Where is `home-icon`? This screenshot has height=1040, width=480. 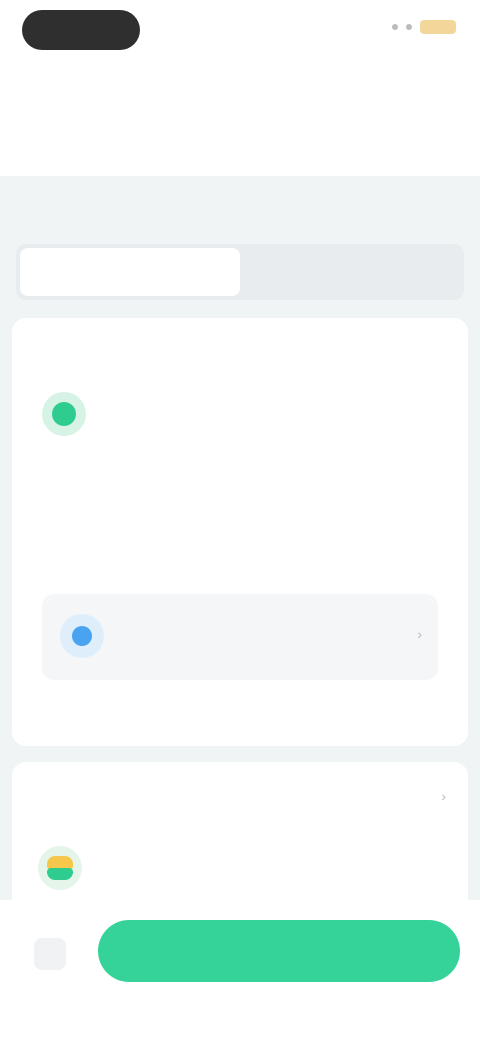 home-icon is located at coordinates (50, 954).